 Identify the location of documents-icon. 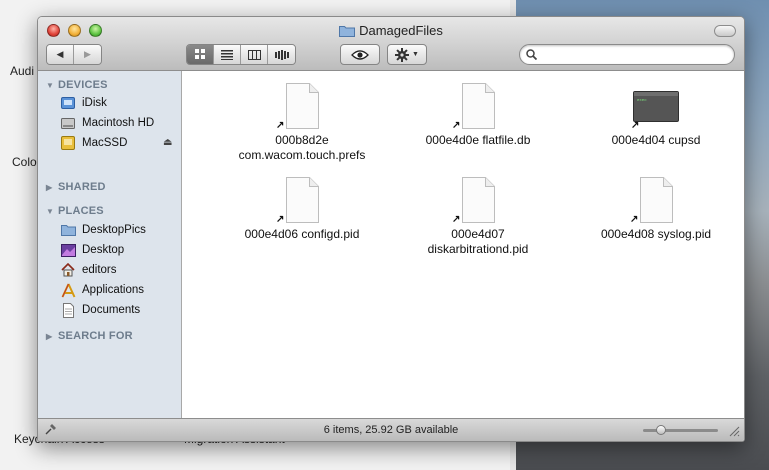
(68, 310).